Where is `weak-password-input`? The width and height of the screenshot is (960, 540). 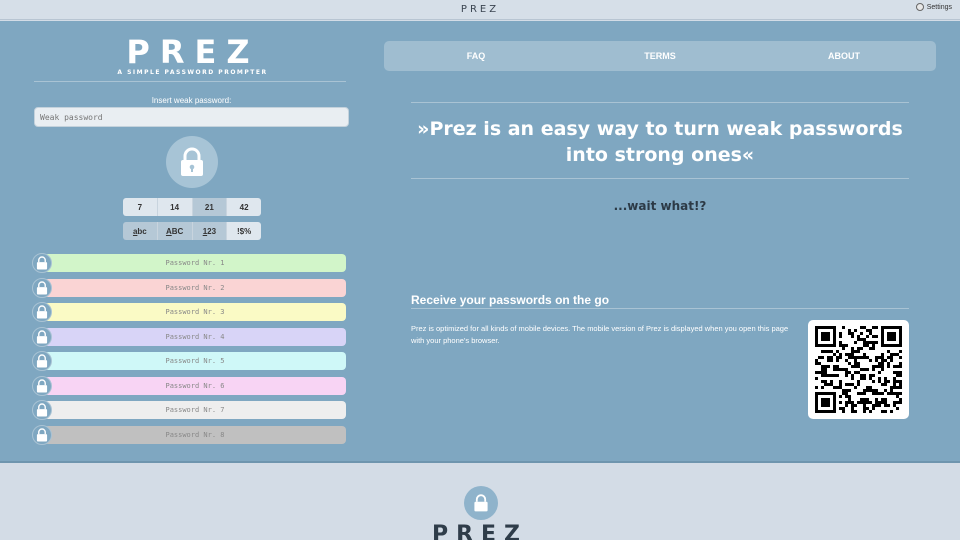 weak-password-input is located at coordinates (191, 117).